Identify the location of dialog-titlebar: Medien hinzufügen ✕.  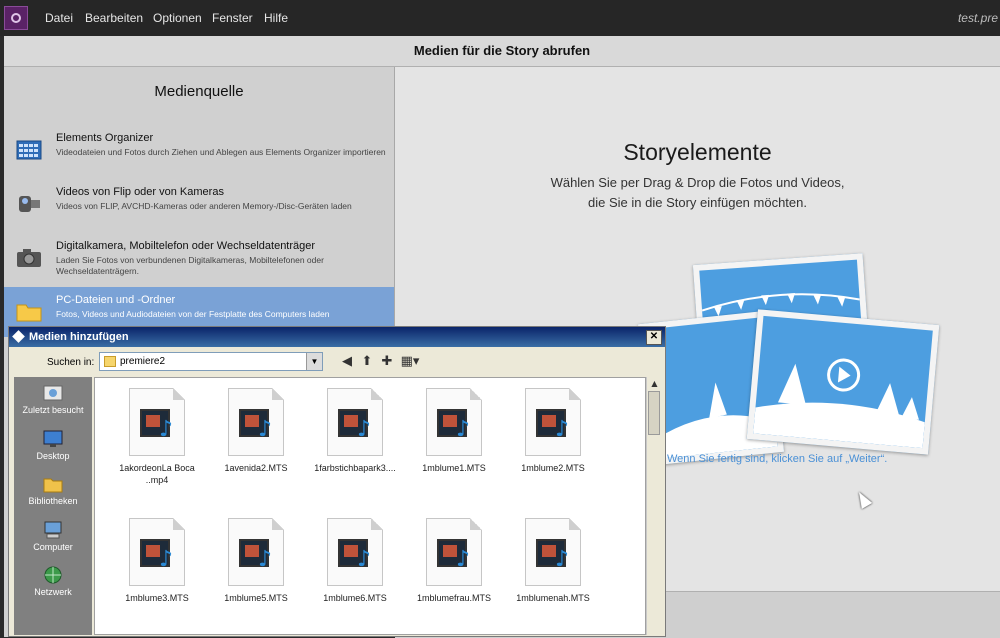
(337, 337).